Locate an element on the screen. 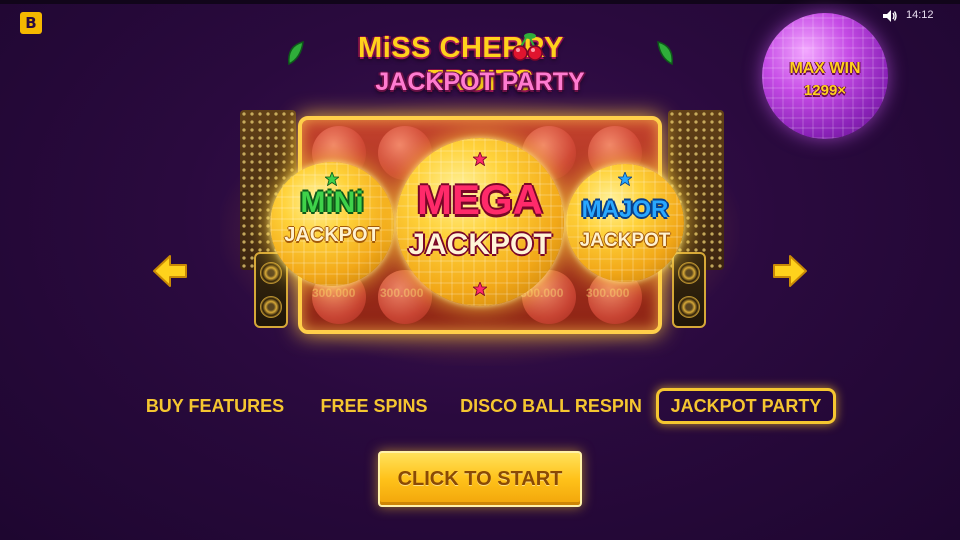 This screenshot has width=960, height=540. clock: 14:12 is located at coordinates (920, 15).